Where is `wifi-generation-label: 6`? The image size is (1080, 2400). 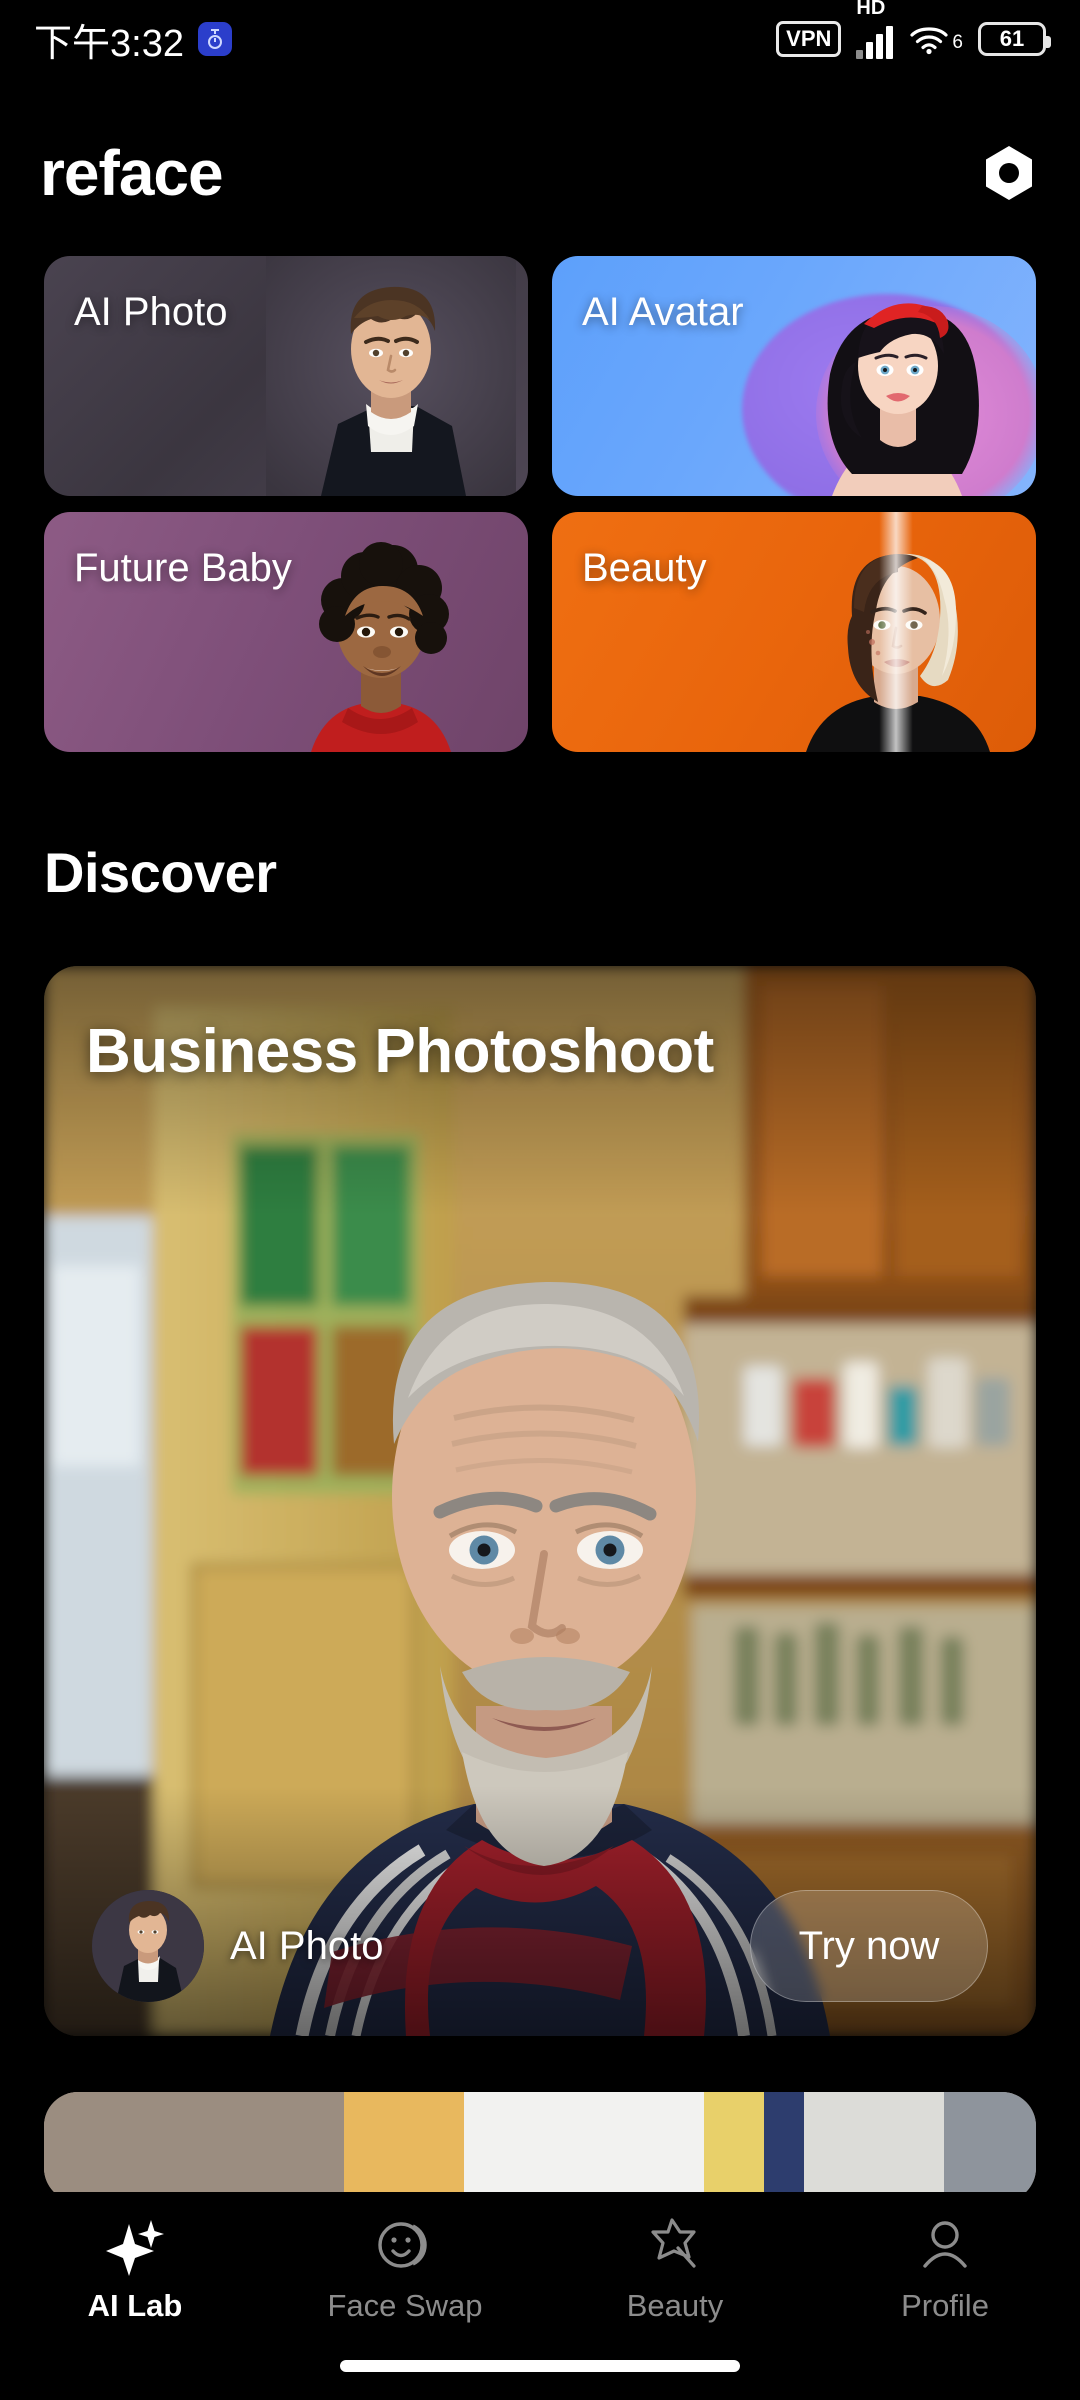 wifi-generation-label: 6 is located at coordinates (957, 42).